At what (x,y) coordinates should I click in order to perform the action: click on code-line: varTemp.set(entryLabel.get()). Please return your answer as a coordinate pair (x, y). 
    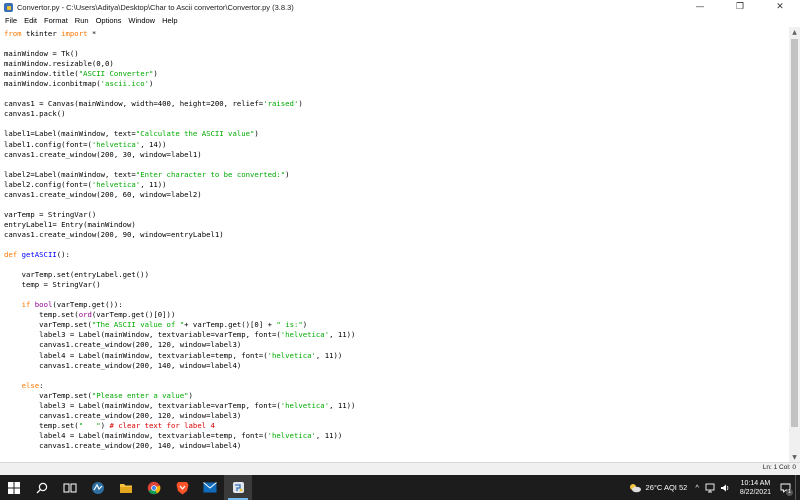
    Looking at the image, I should click on (243, 275).